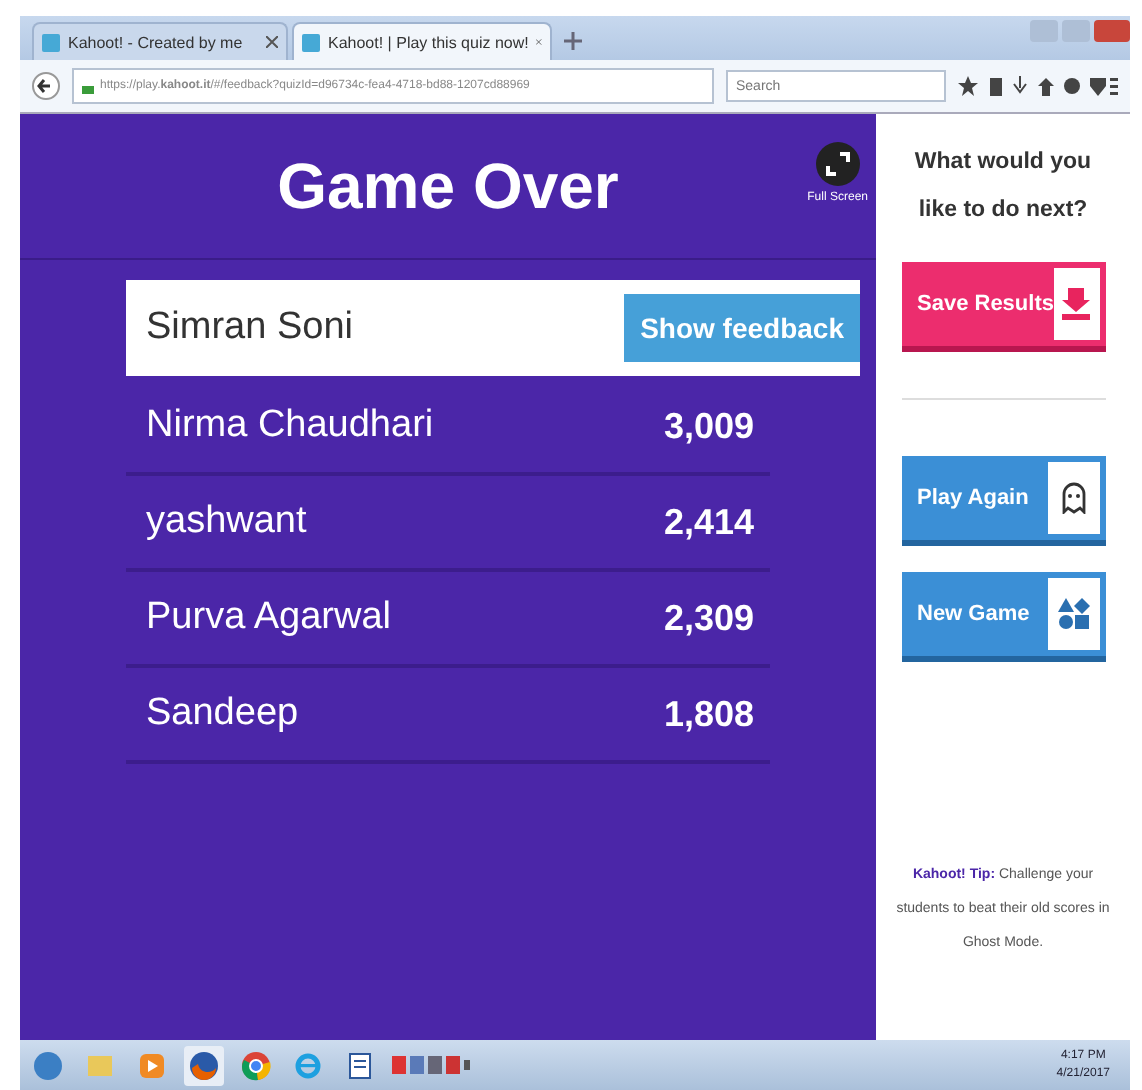 The image size is (1142, 1090). I want to click on show-feedback-button: Show feedback, so click(742, 328).